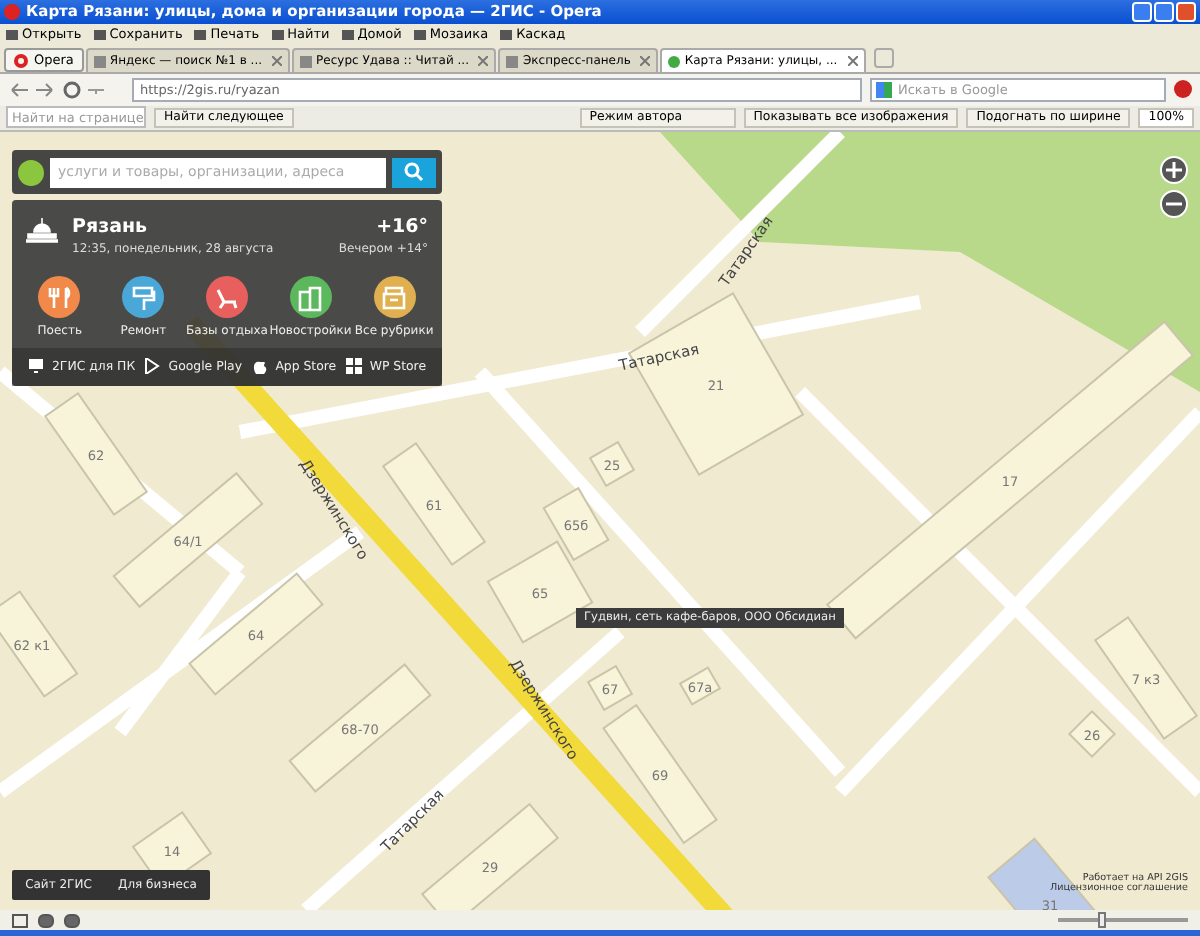 This screenshot has width=1200, height=936. What do you see at coordinates (111, 227) in the screenshot?
I see `city-name: Рязань` at bounding box center [111, 227].